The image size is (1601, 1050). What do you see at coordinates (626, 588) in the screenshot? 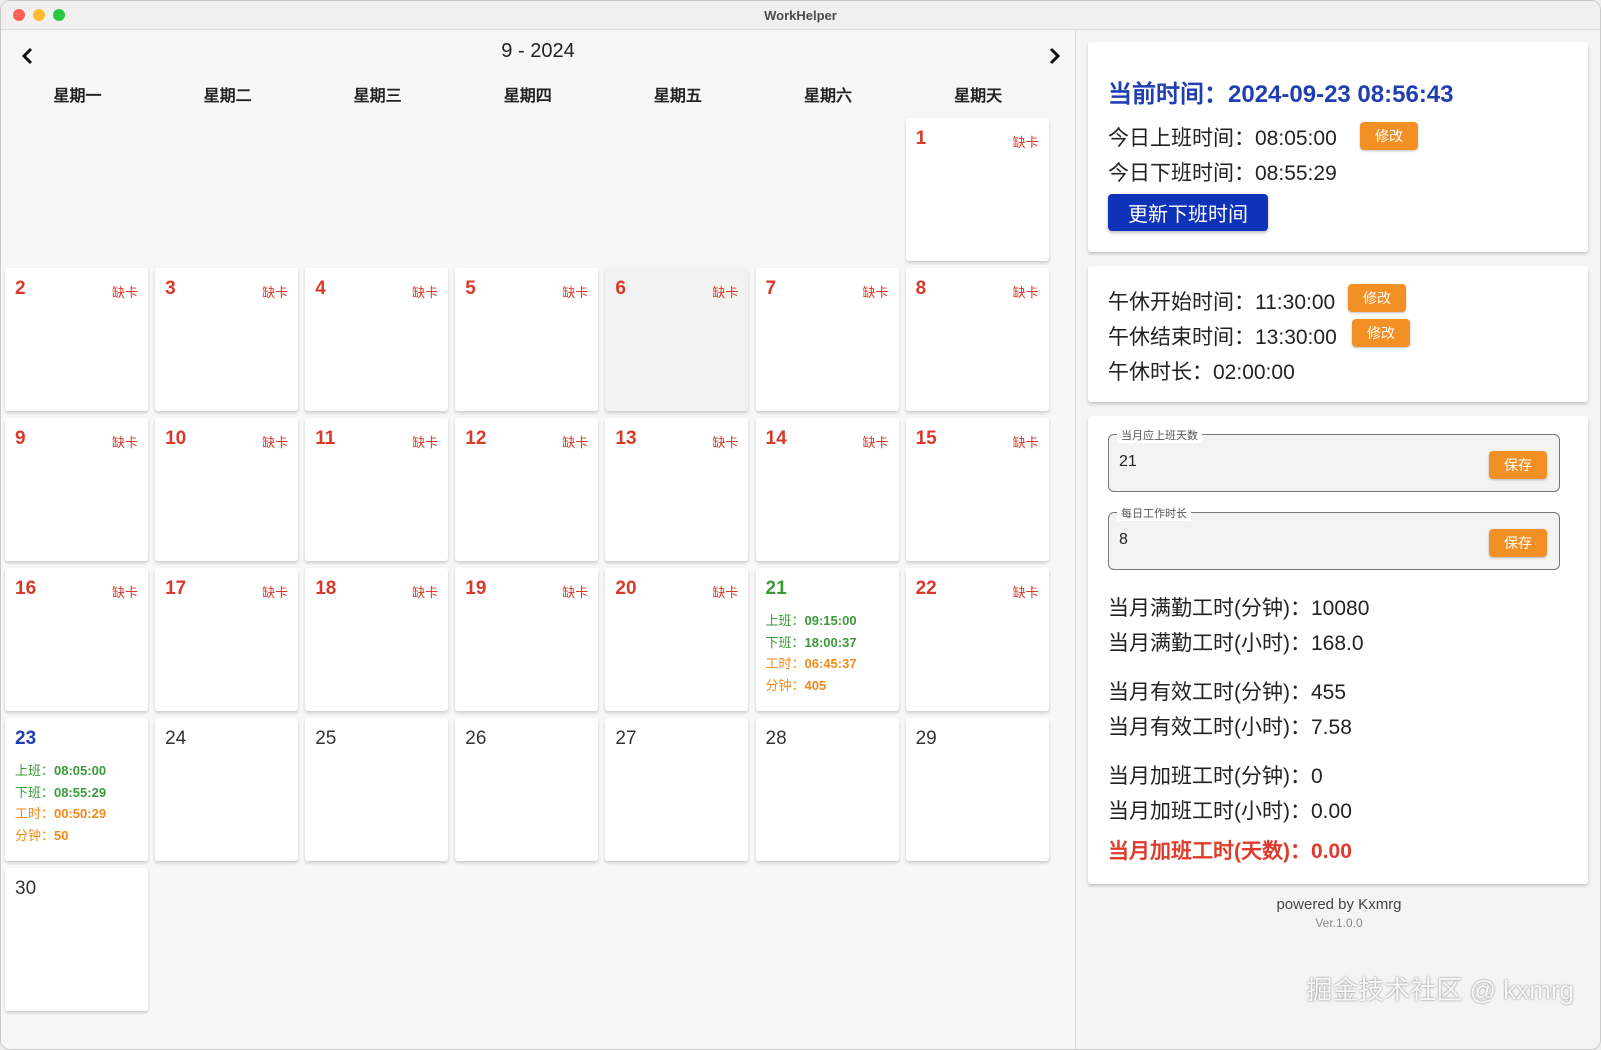
I see `day-number: 20` at bounding box center [626, 588].